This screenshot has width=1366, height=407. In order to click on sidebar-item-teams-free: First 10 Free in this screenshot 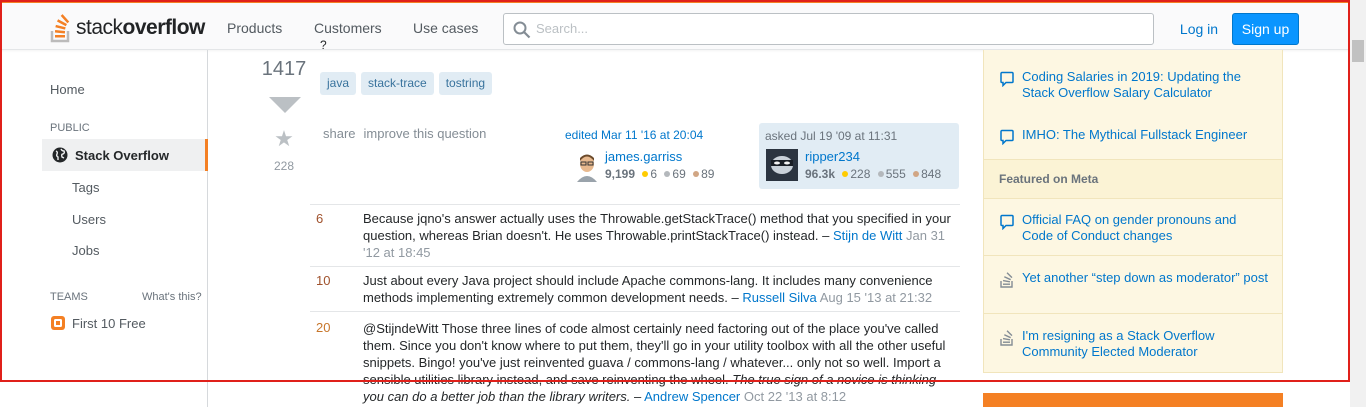, I will do `click(98, 323)`.